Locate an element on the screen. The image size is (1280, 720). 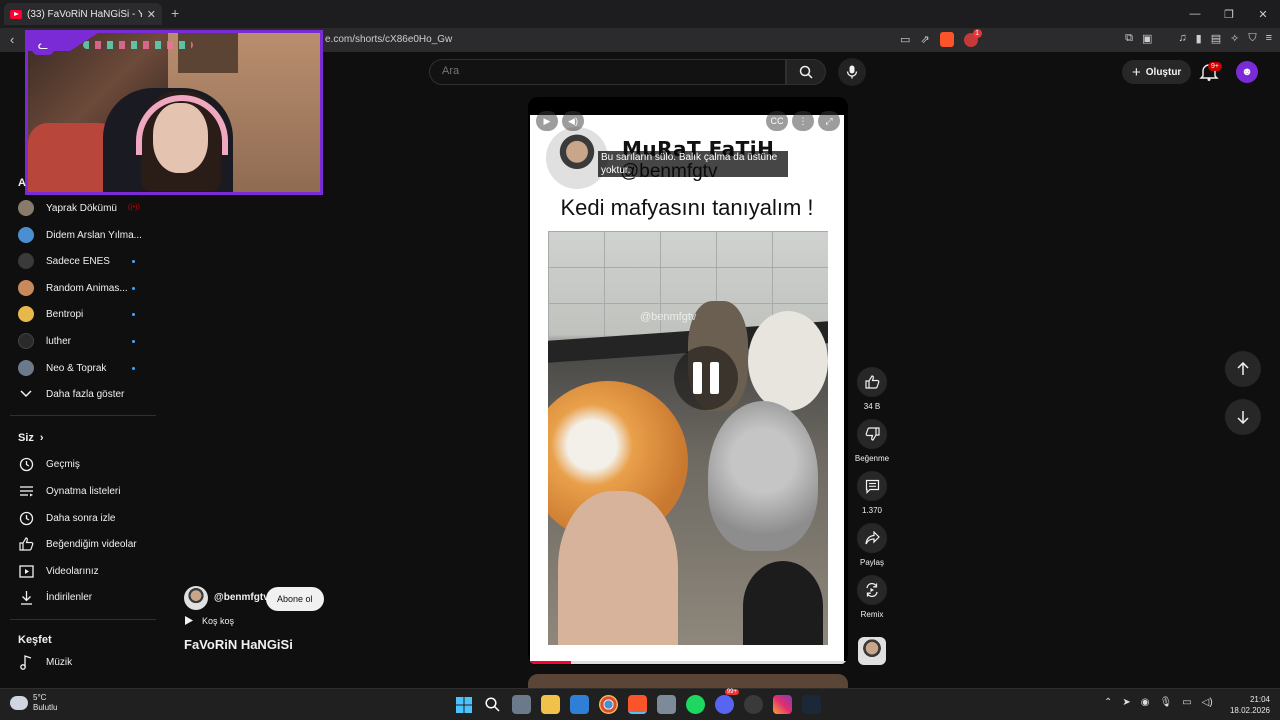
sidebar-item-your-videos: Videolarınız is located at coordinates (58, 571).